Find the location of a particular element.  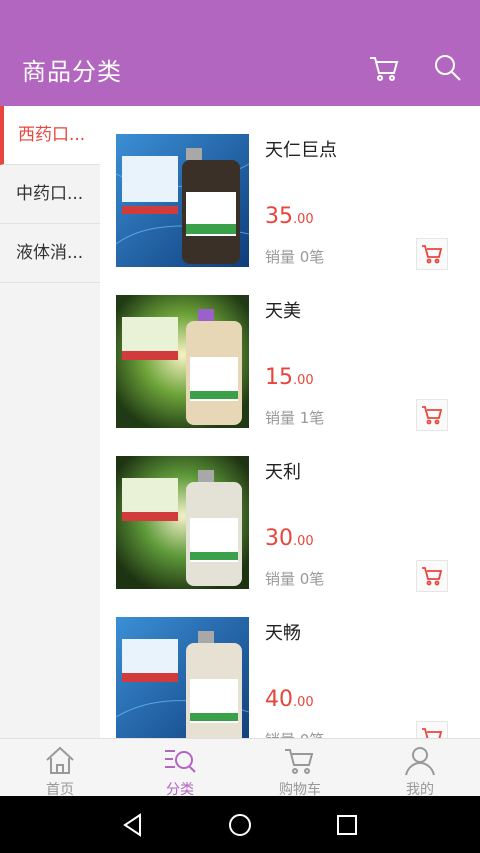

circle-home-icon is located at coordinates (240, 825).